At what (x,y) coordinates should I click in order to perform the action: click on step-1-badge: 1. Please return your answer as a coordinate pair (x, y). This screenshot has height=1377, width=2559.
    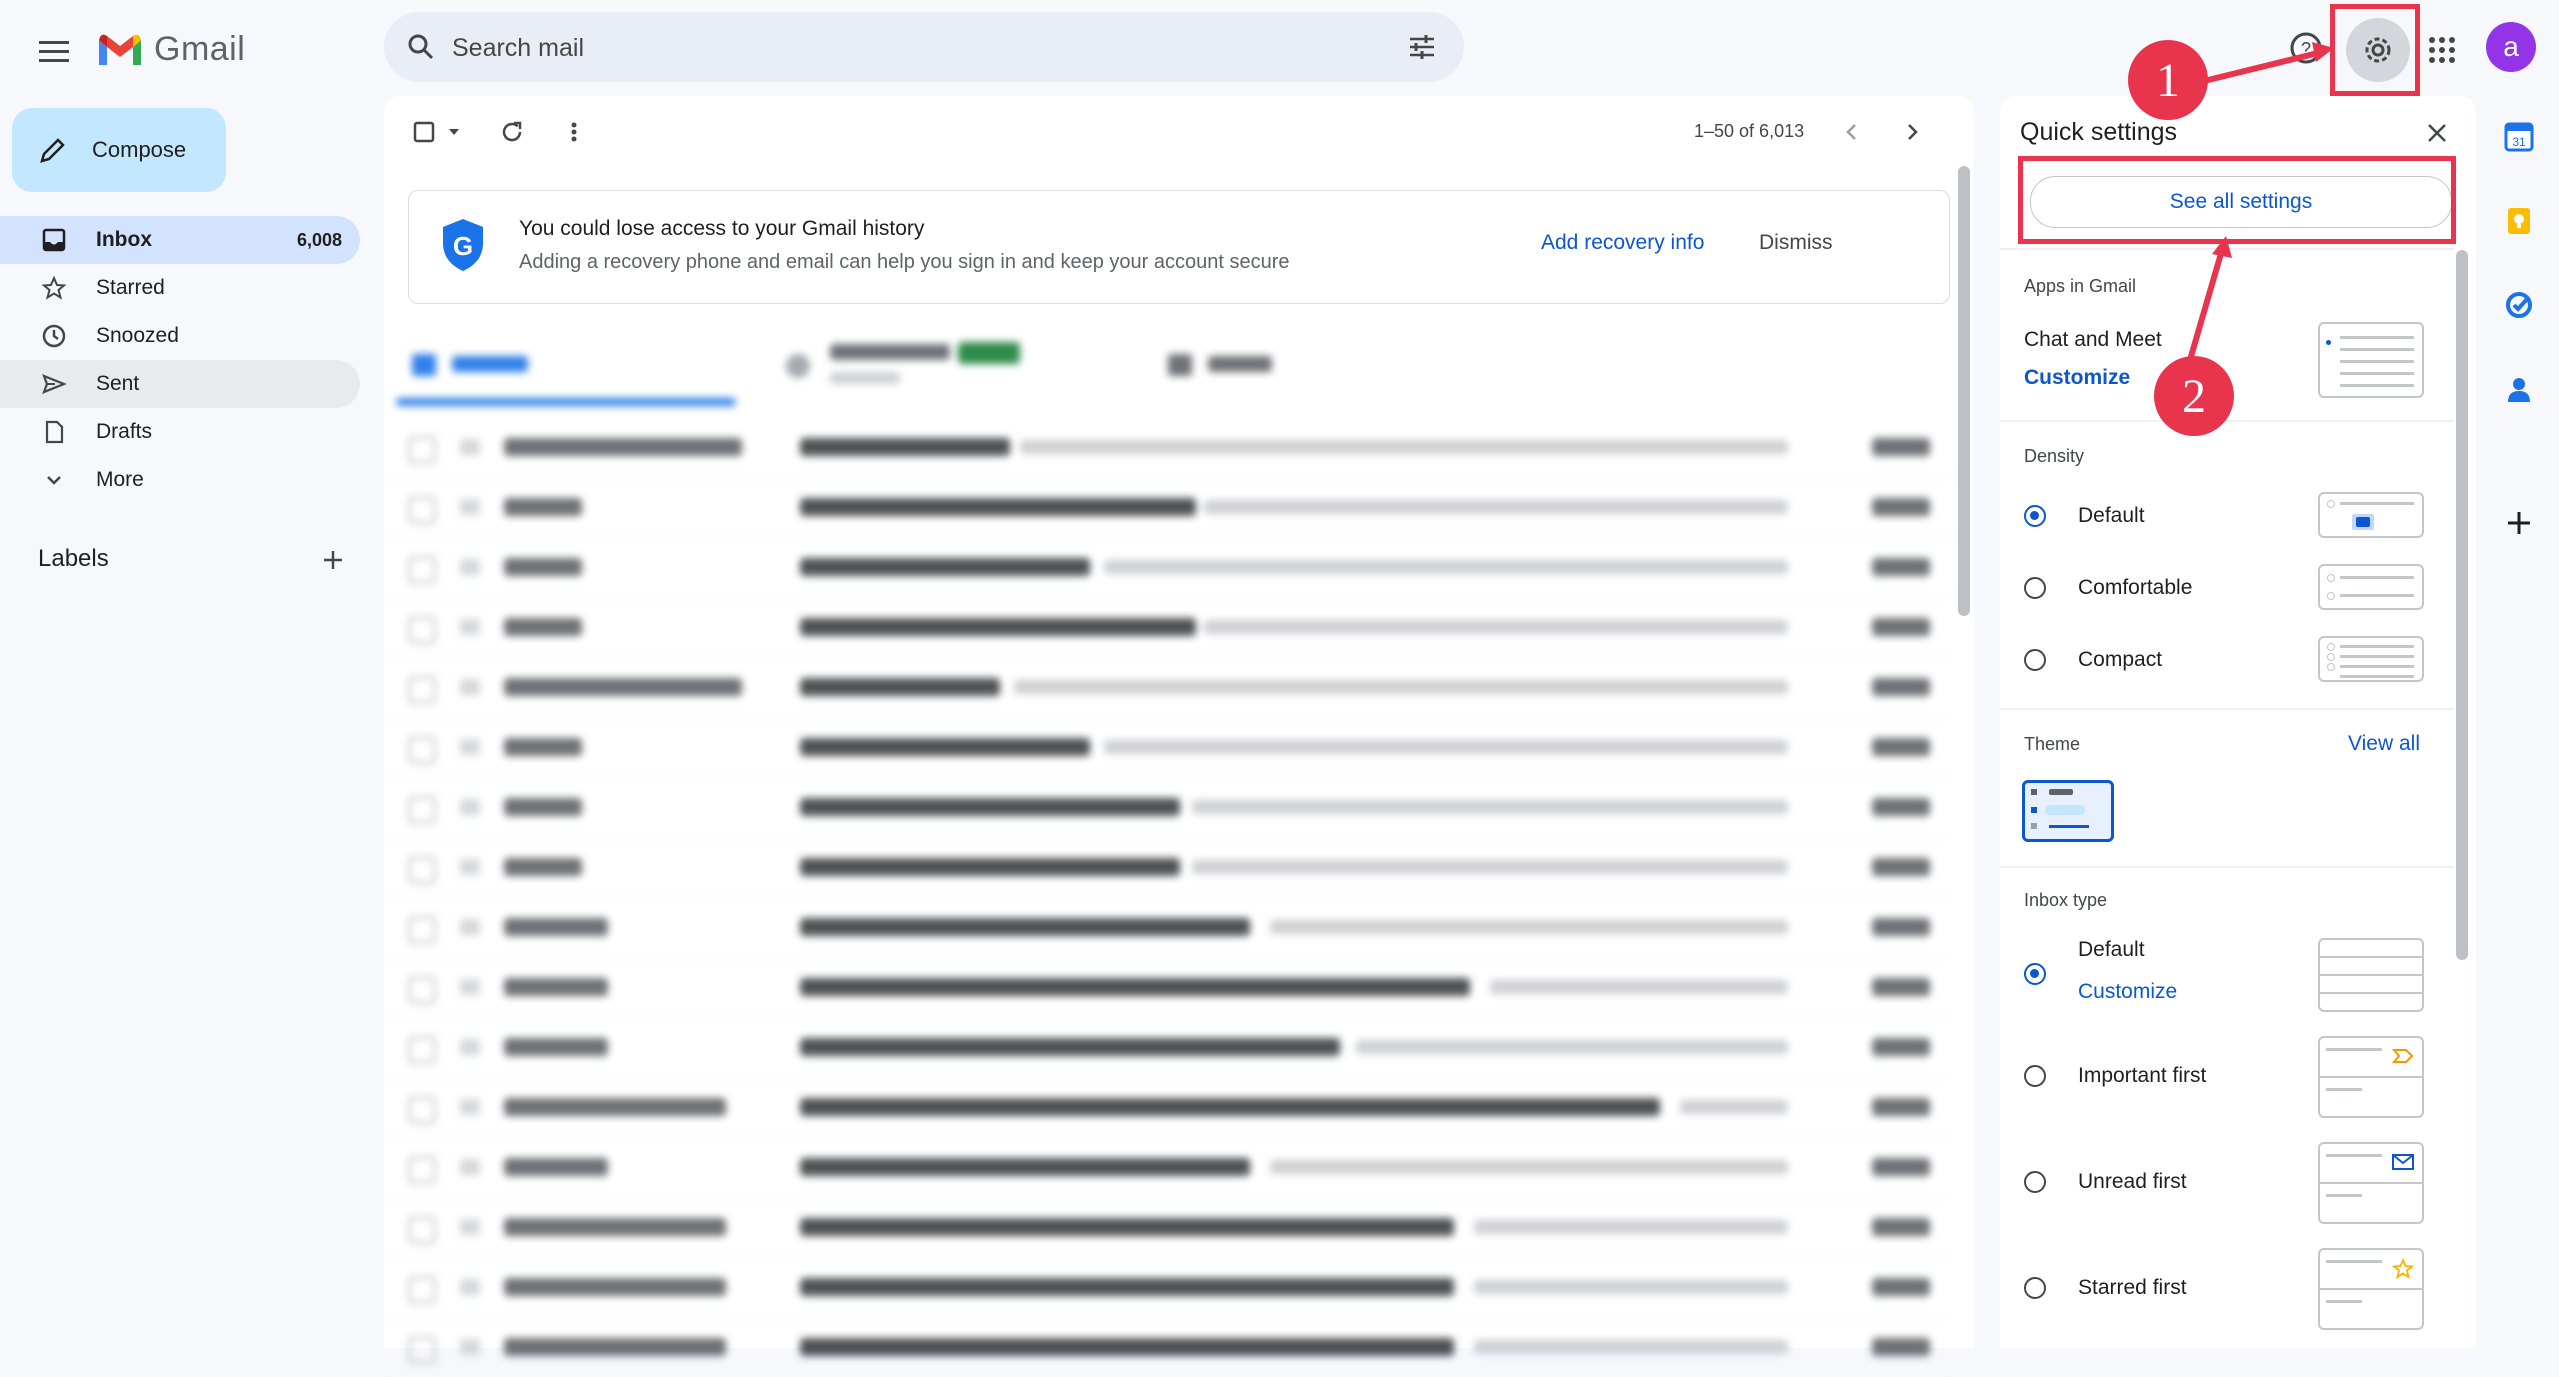
    Looking at the image, I should click on (2168, 80).